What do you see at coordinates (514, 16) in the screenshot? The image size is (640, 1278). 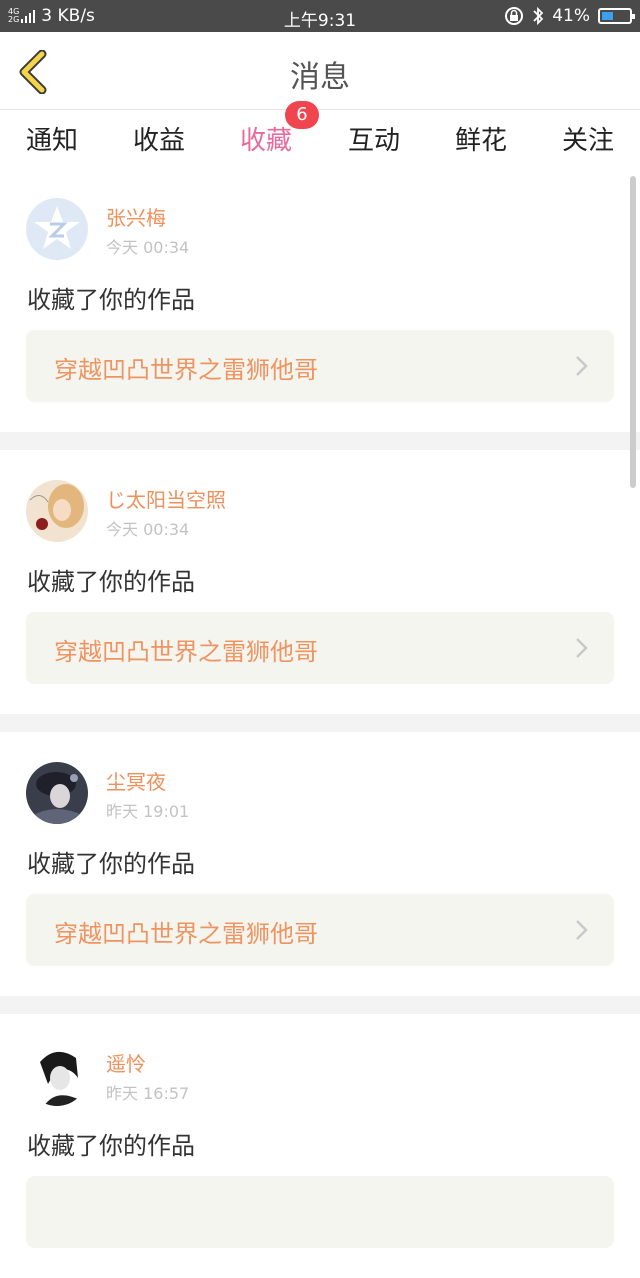 I see `lock-rotation-icon` at bounding box center [514, 16].